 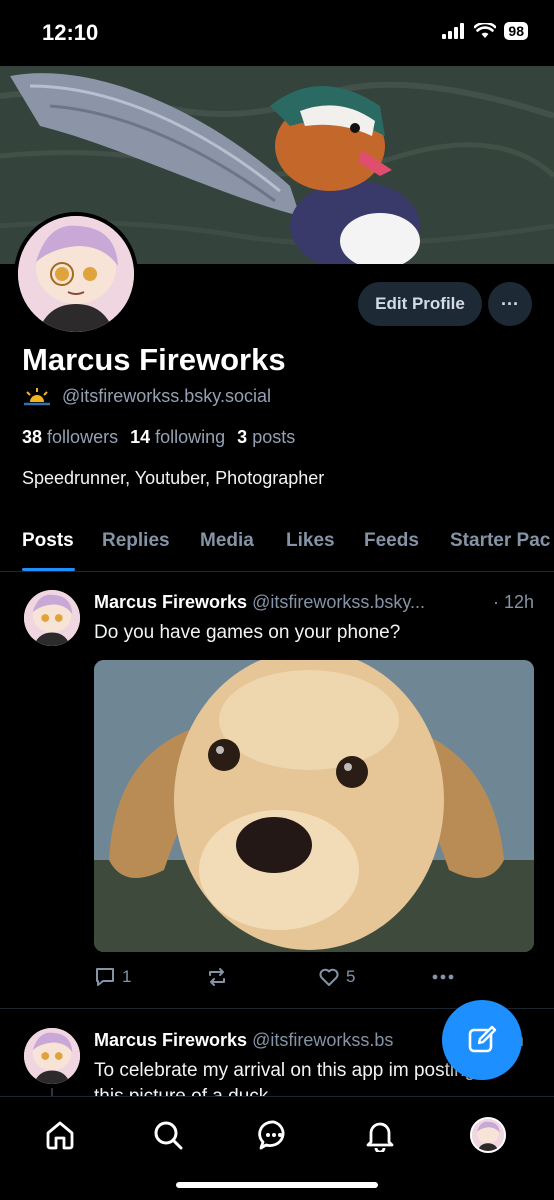 I want to click on status-icons: 98, so click(x=485, y=31).